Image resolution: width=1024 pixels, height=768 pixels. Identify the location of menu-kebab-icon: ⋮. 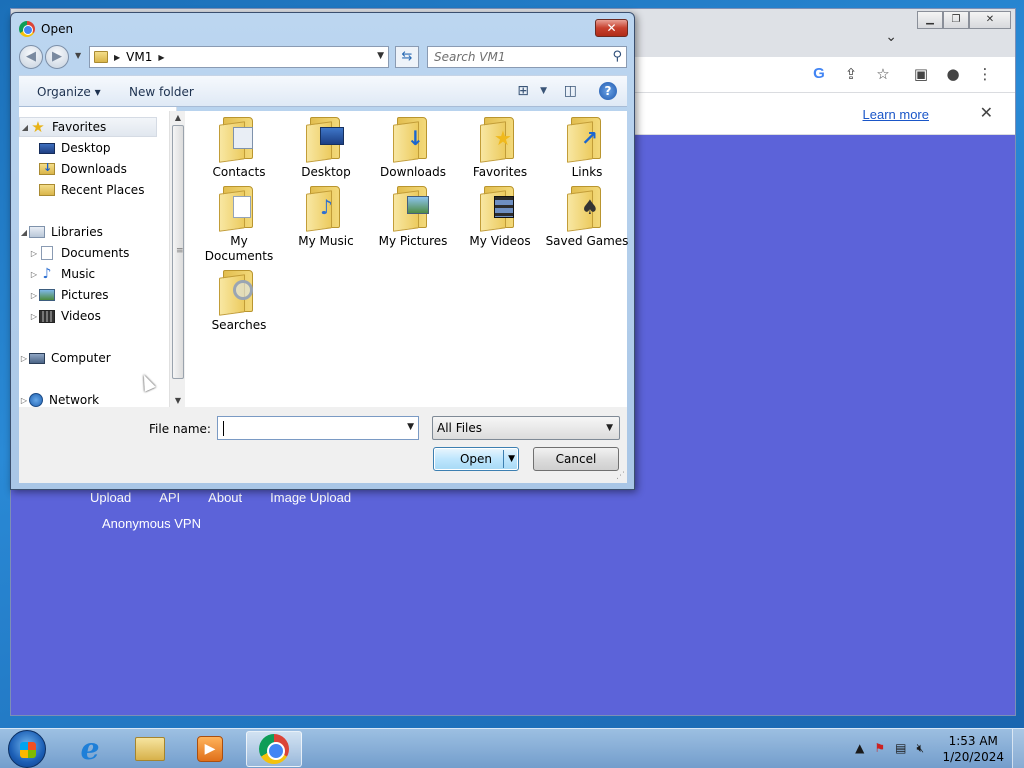
(985, 74).